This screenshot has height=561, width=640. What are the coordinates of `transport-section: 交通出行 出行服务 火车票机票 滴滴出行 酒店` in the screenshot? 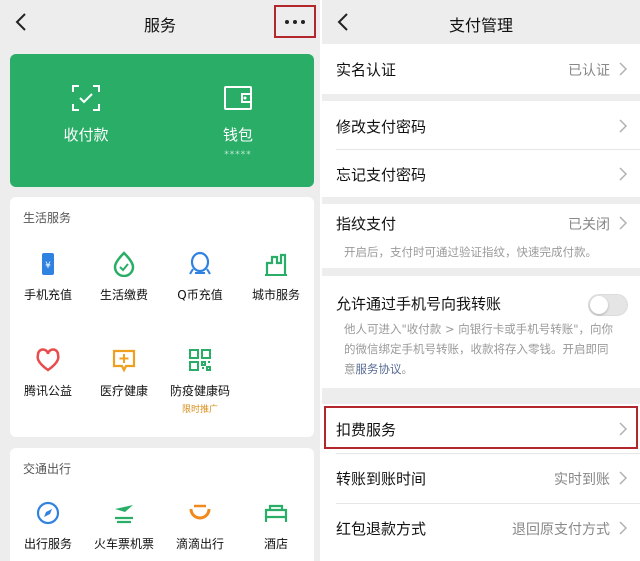 It's located at (162, 504).